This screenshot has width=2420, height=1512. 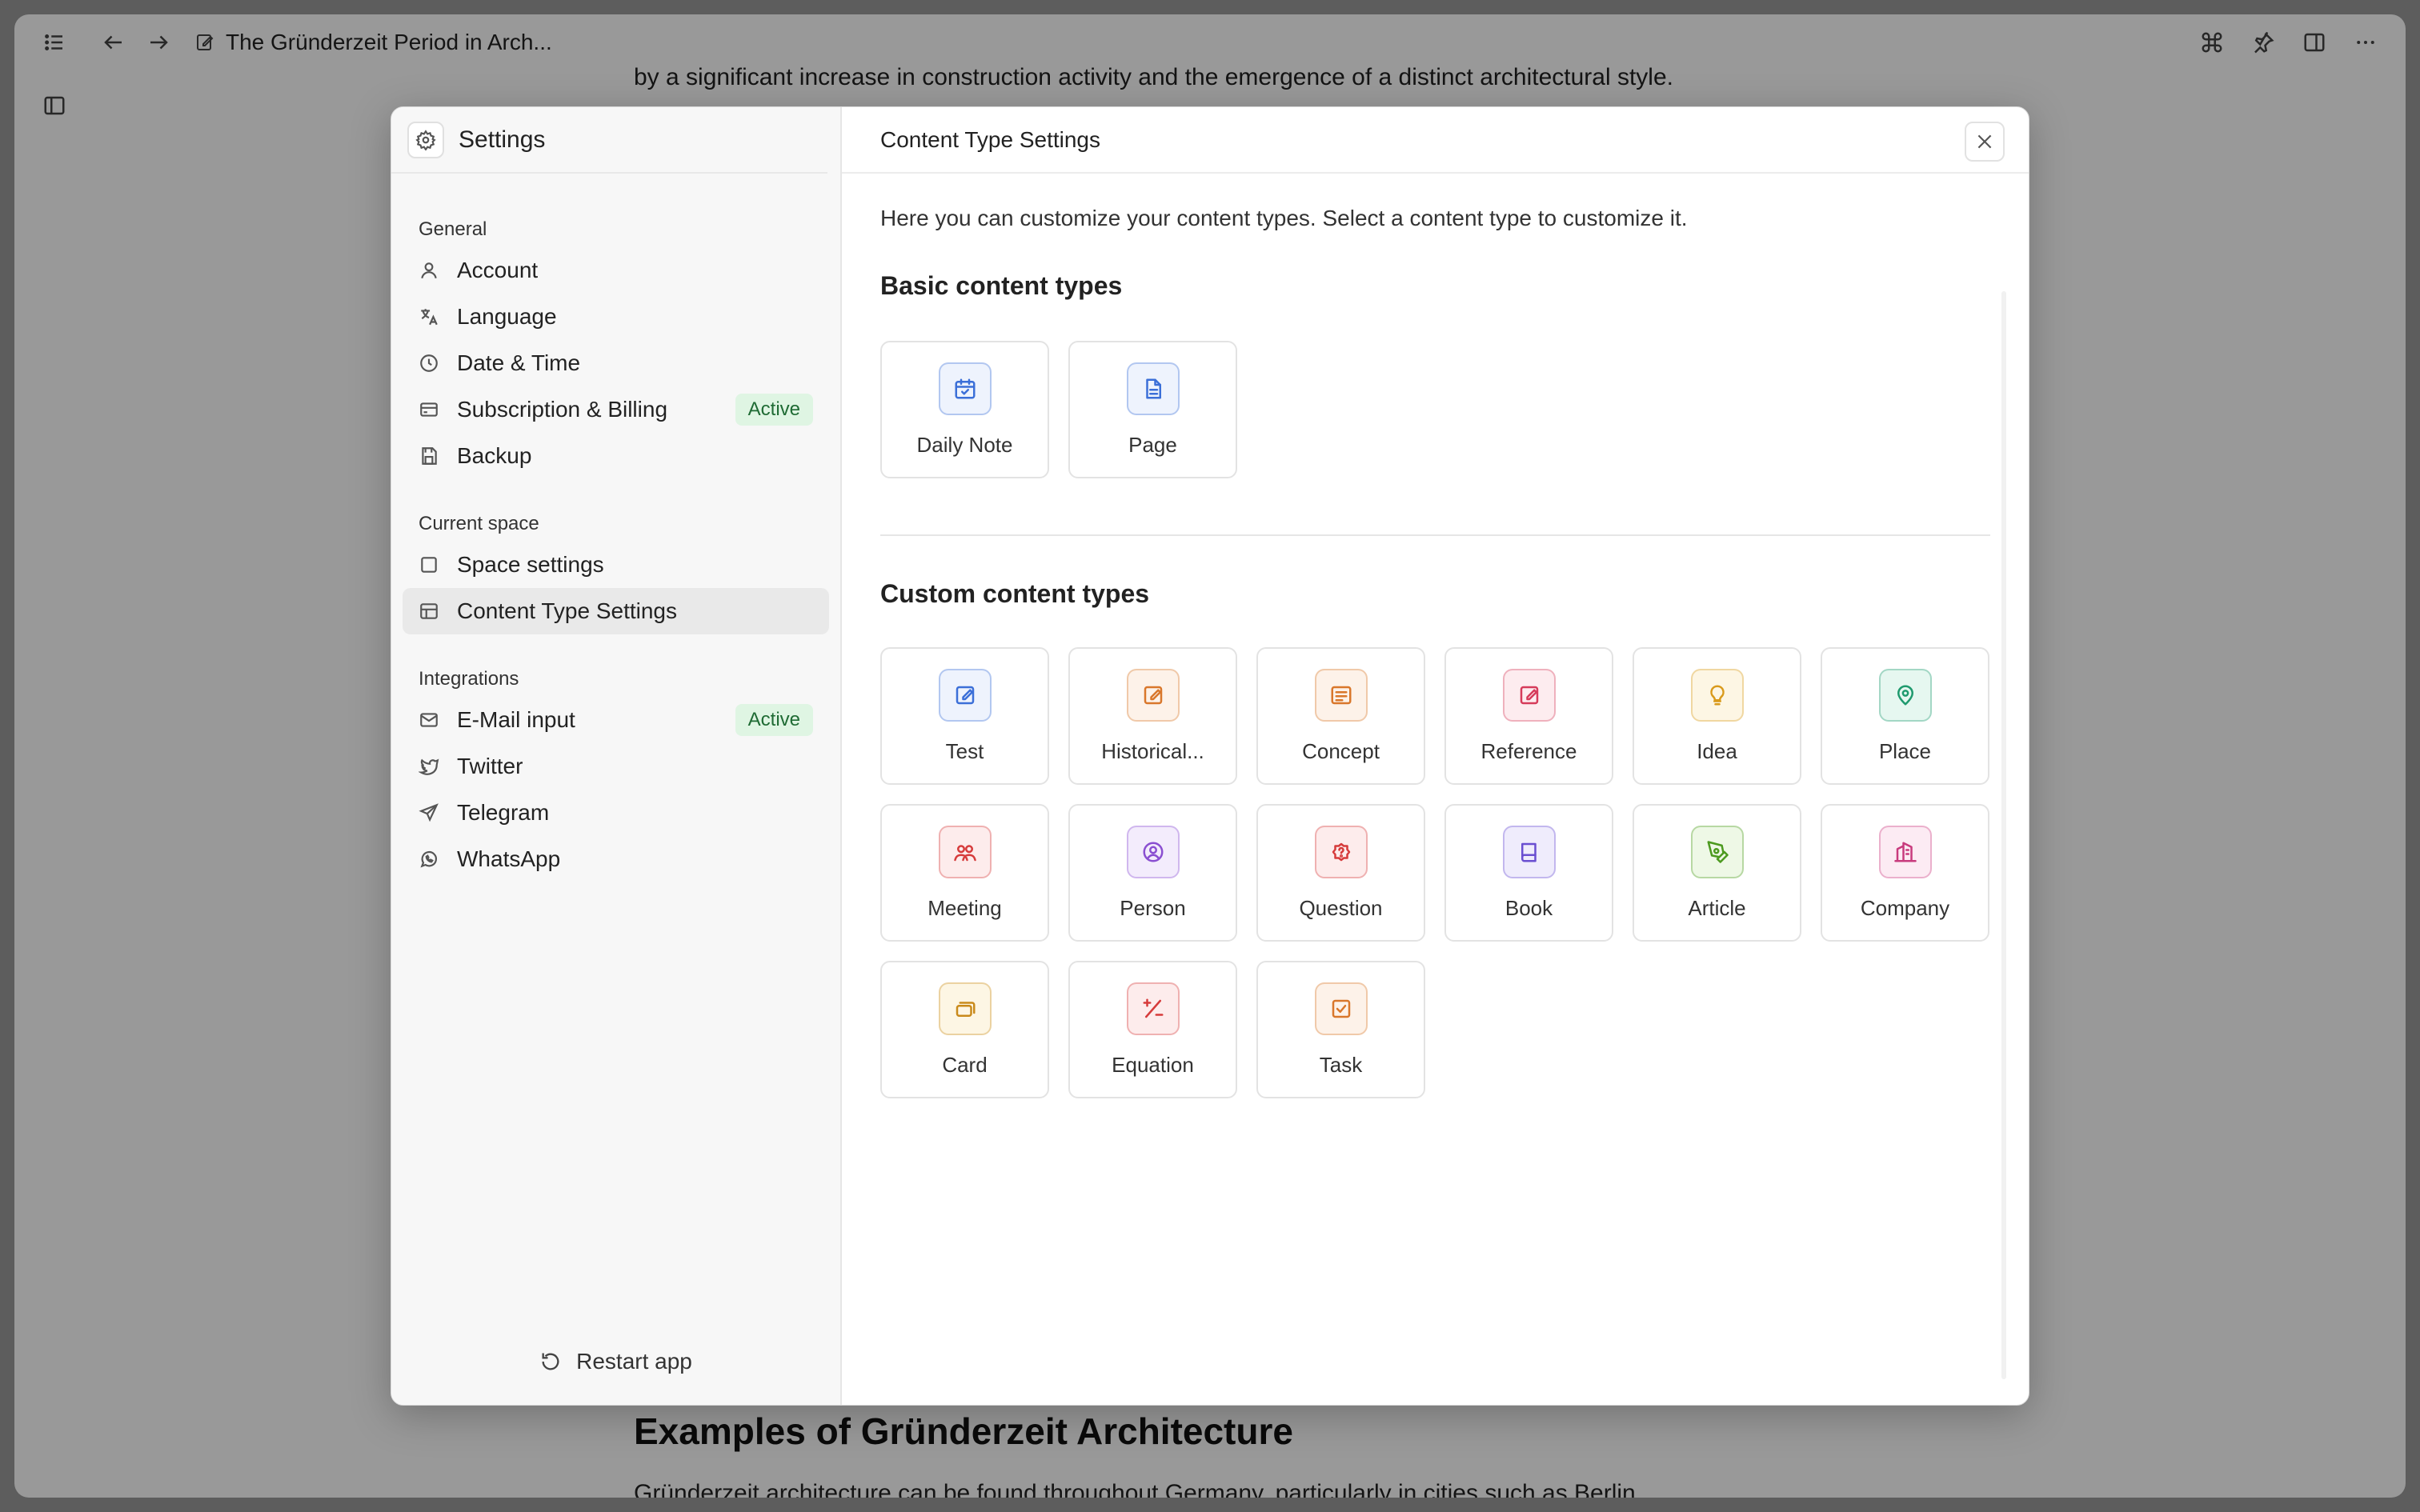 I want to click on table-icon, so click(x=429, y=611).